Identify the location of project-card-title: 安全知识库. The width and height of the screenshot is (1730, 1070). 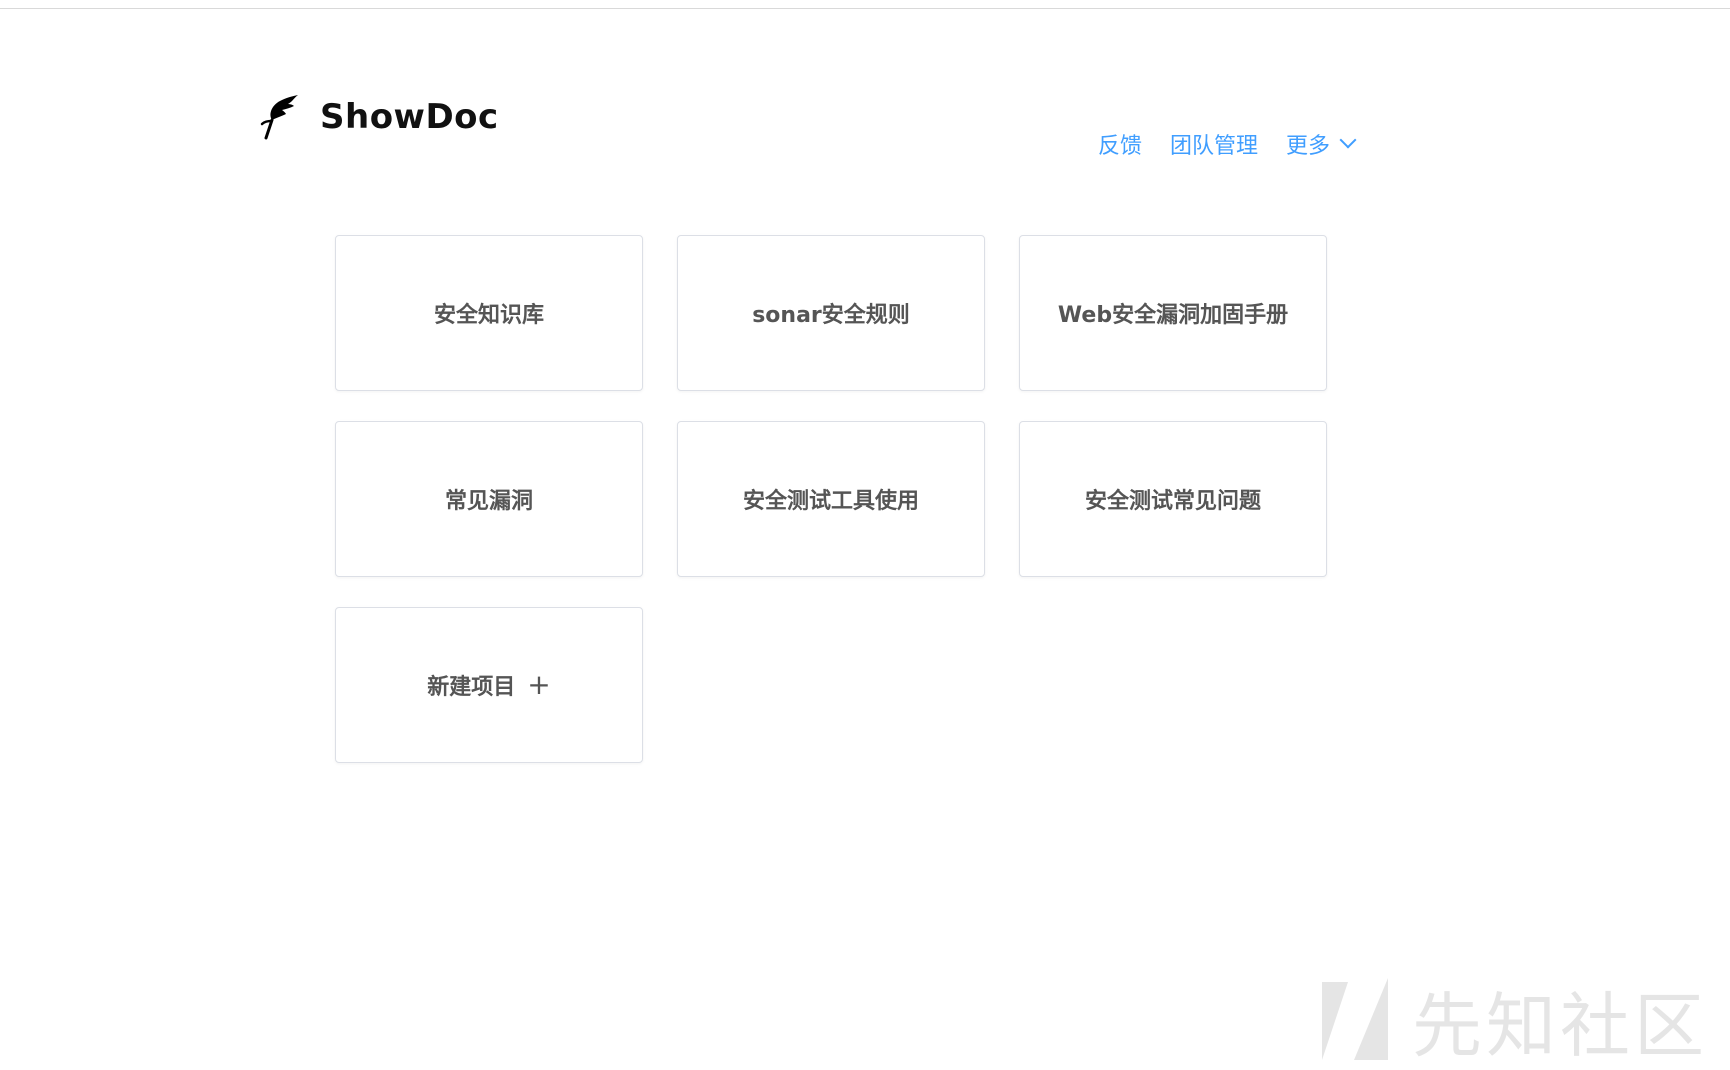
(488, 315).